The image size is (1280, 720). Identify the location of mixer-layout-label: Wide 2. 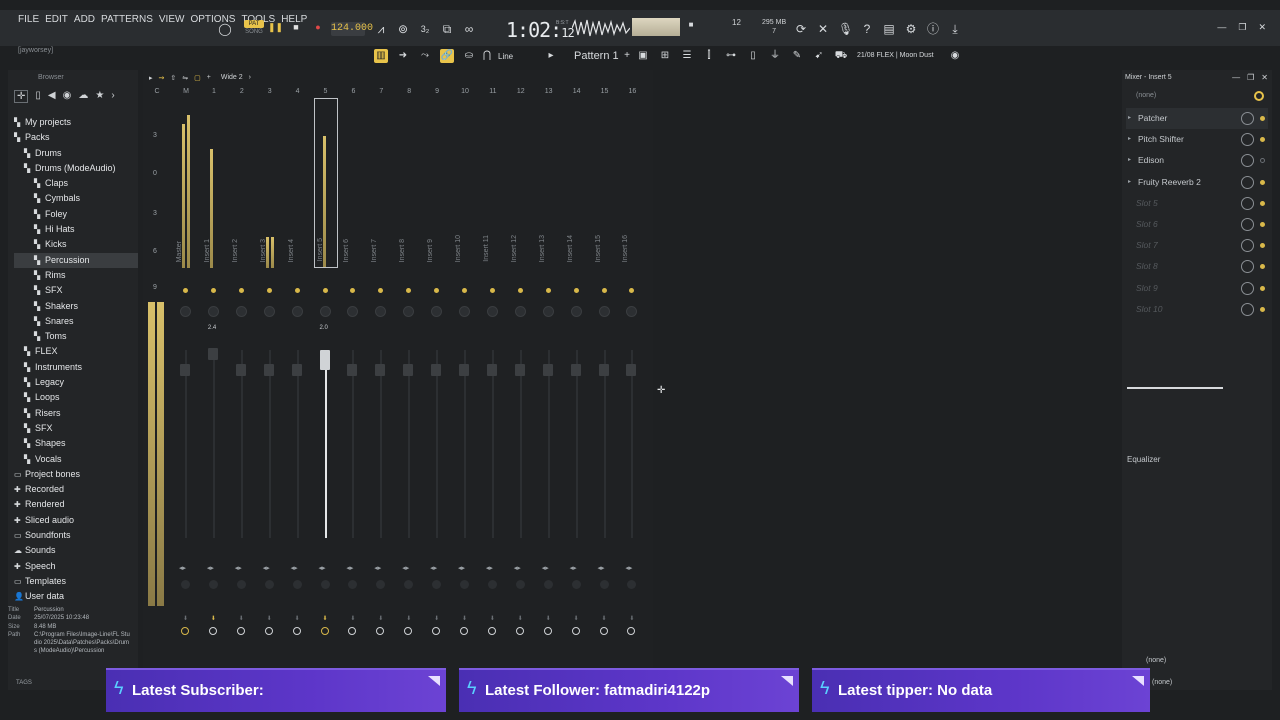
(232, 78).